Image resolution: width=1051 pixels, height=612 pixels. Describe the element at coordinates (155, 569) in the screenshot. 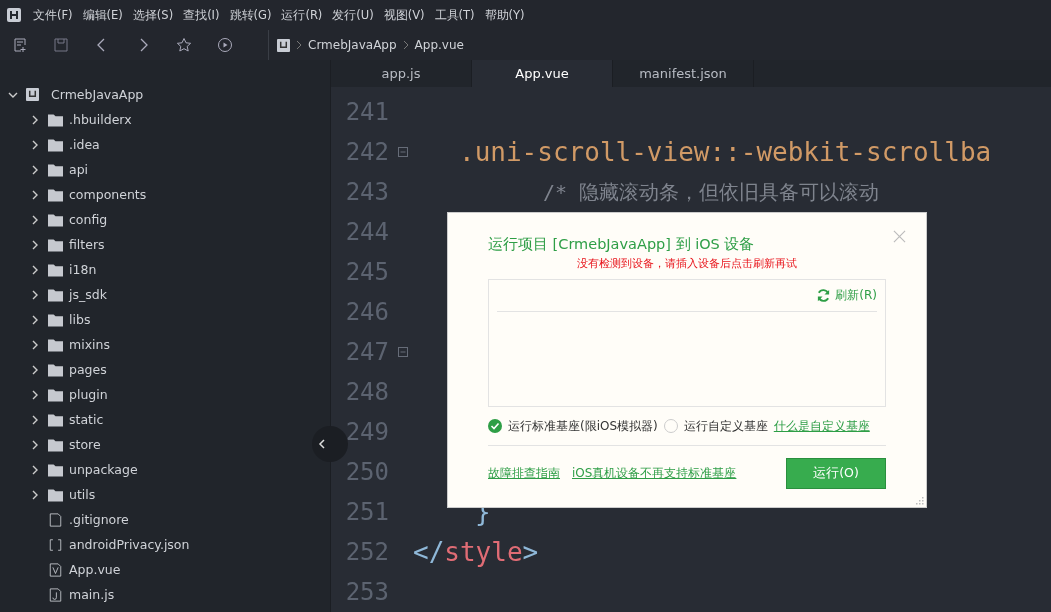

I see `tree-item: App.vue` at that location.